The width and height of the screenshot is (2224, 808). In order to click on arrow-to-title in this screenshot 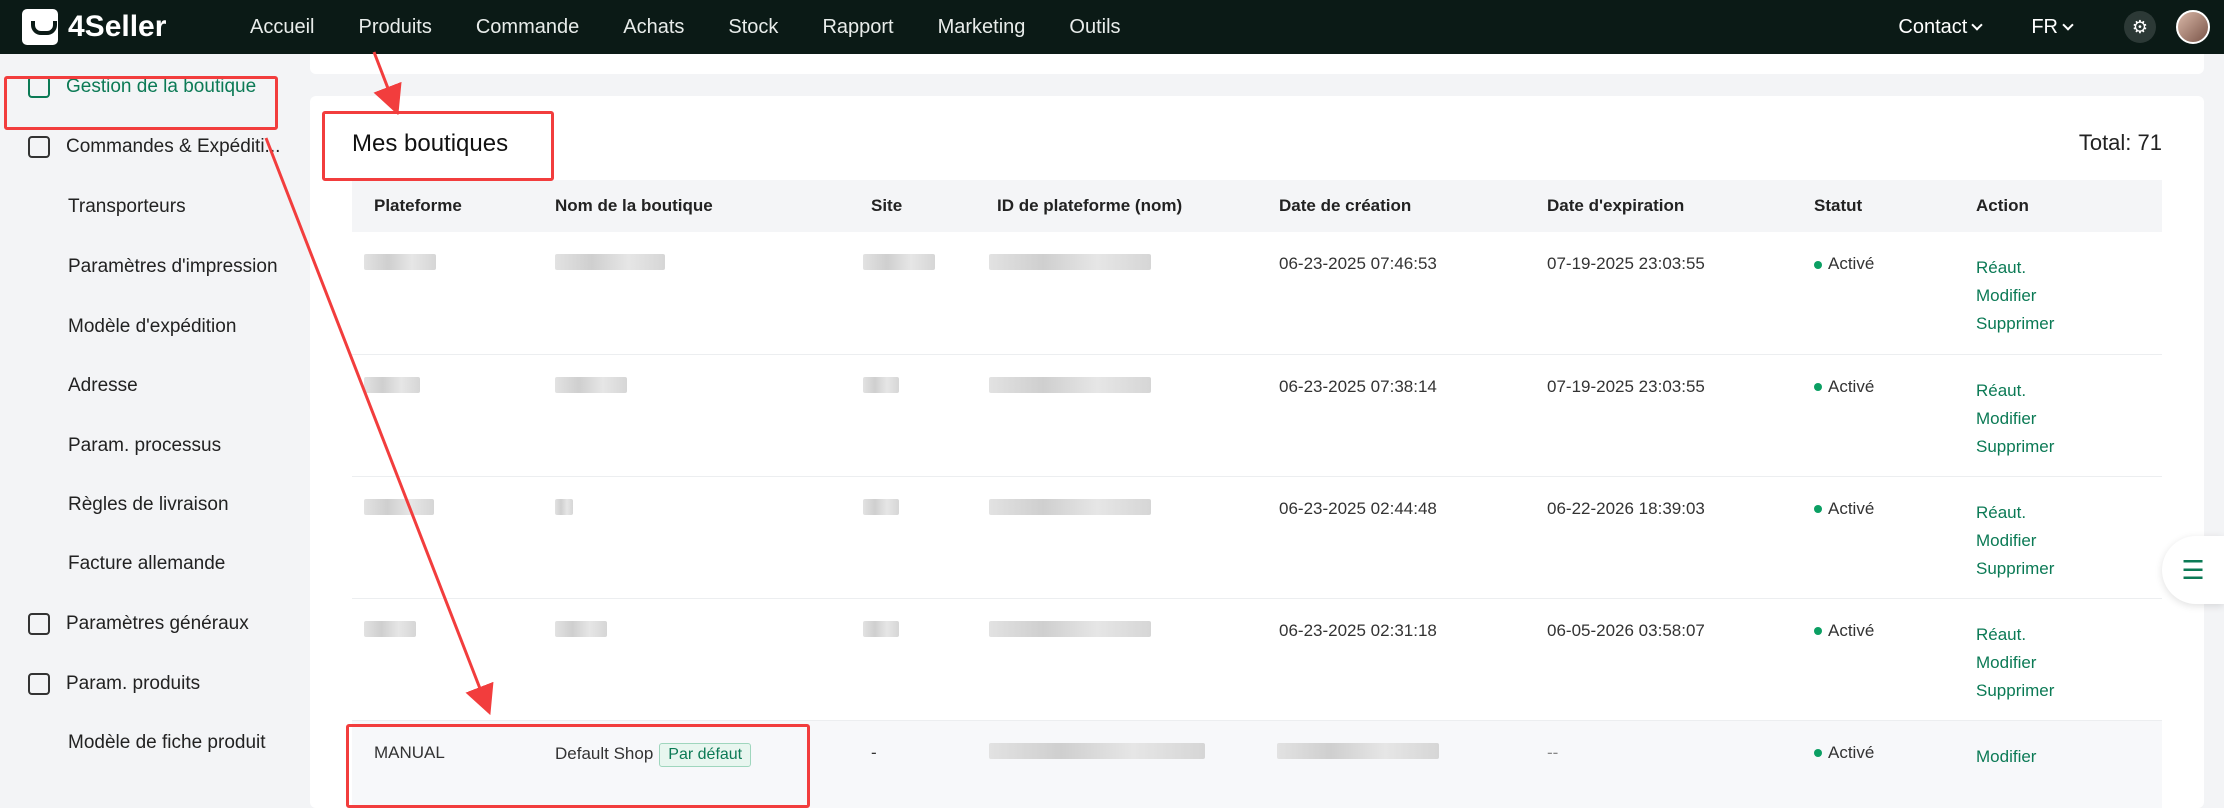, I will do `click(387, 83)`.